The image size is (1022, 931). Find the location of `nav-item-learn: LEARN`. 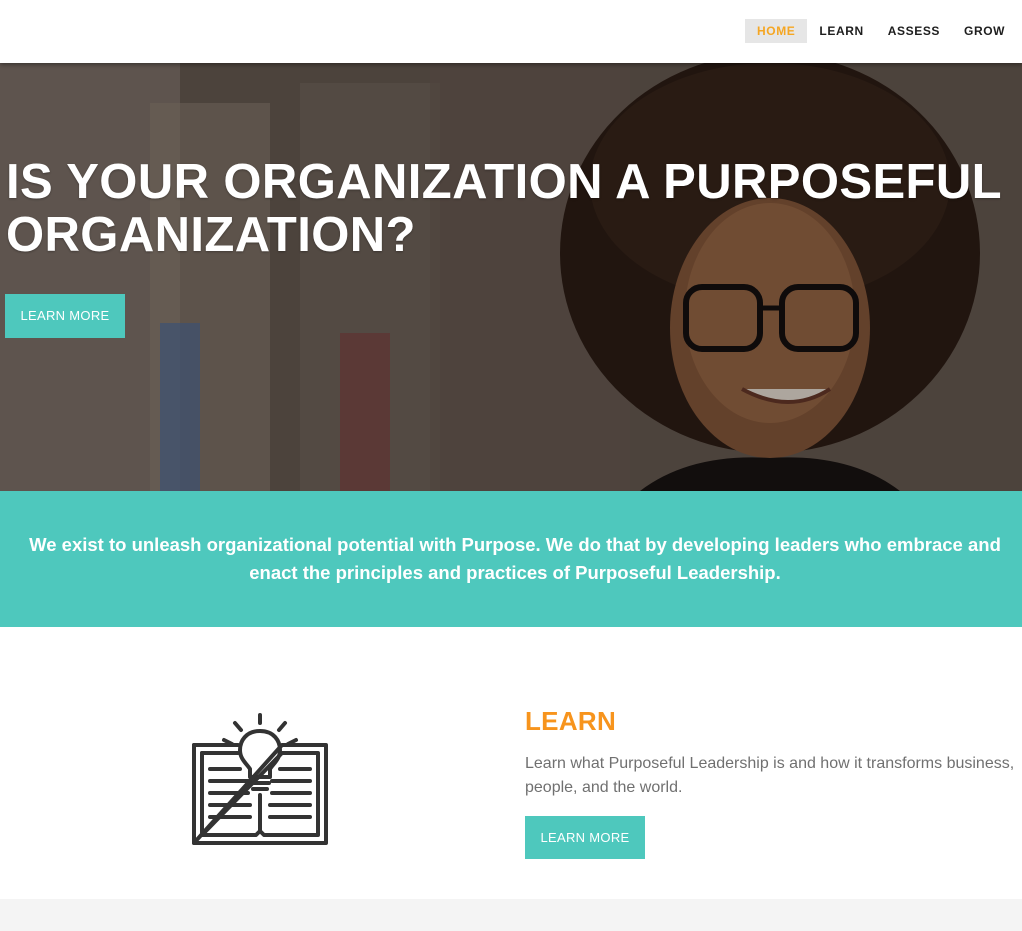

nav-item-learn: LEARN is located at coordinates (841, 31).